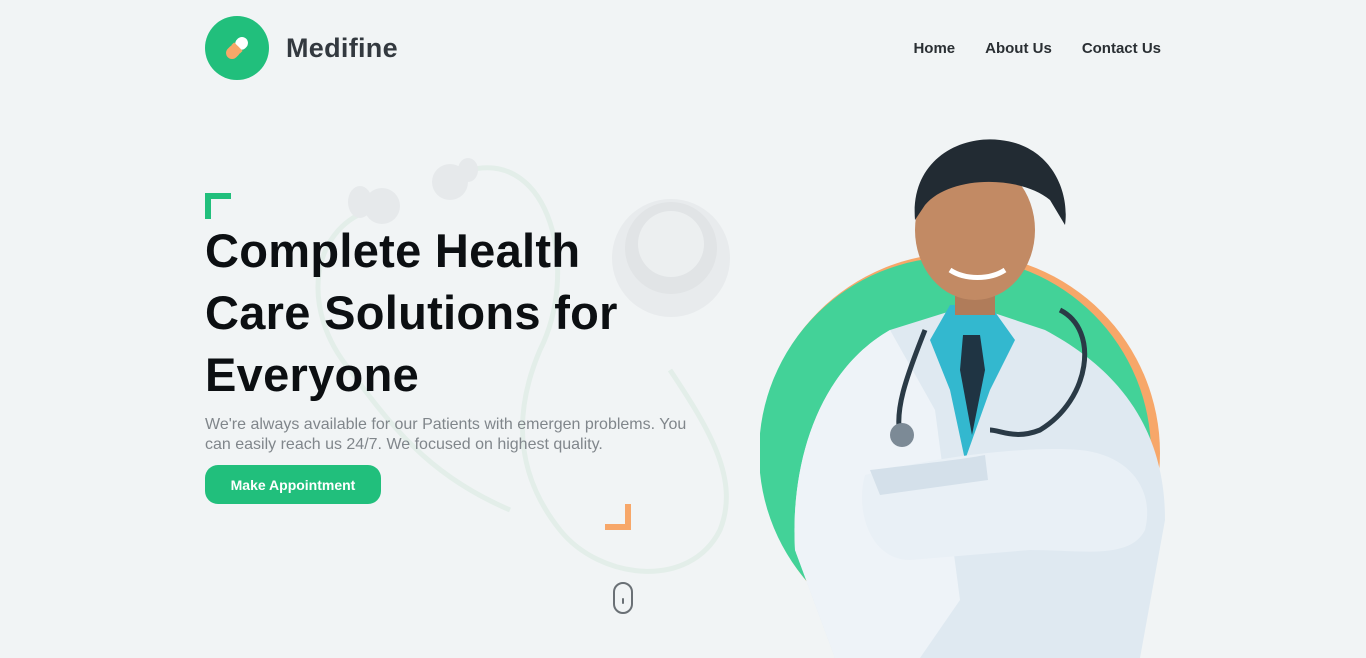 The height and width of the screenshot is (658, 1366). I want to click on decorative-corner-orange, so click(618, 517).